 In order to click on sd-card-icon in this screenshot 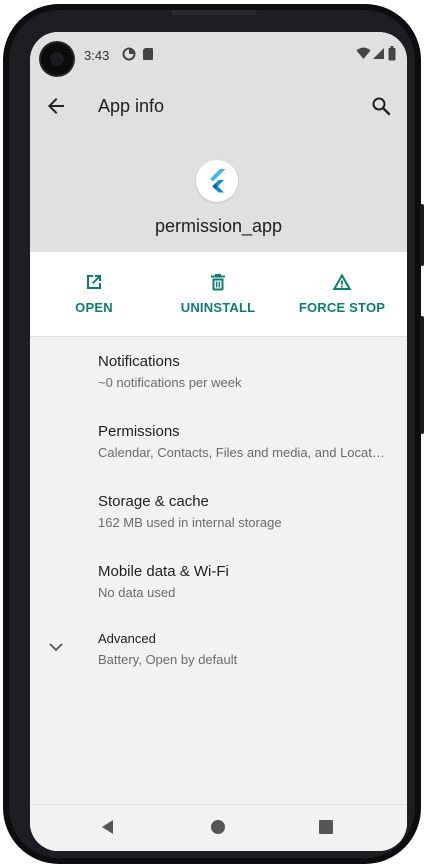, I will do `click(148, 56)`.